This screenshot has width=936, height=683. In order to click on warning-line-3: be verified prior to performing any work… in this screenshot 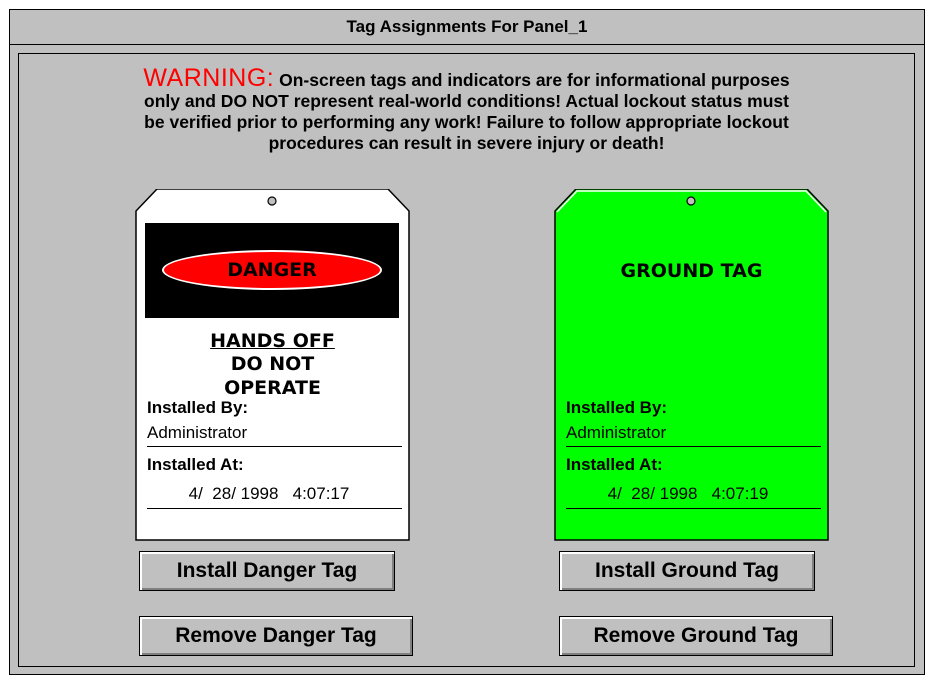, I will do `click(466, 122)`.